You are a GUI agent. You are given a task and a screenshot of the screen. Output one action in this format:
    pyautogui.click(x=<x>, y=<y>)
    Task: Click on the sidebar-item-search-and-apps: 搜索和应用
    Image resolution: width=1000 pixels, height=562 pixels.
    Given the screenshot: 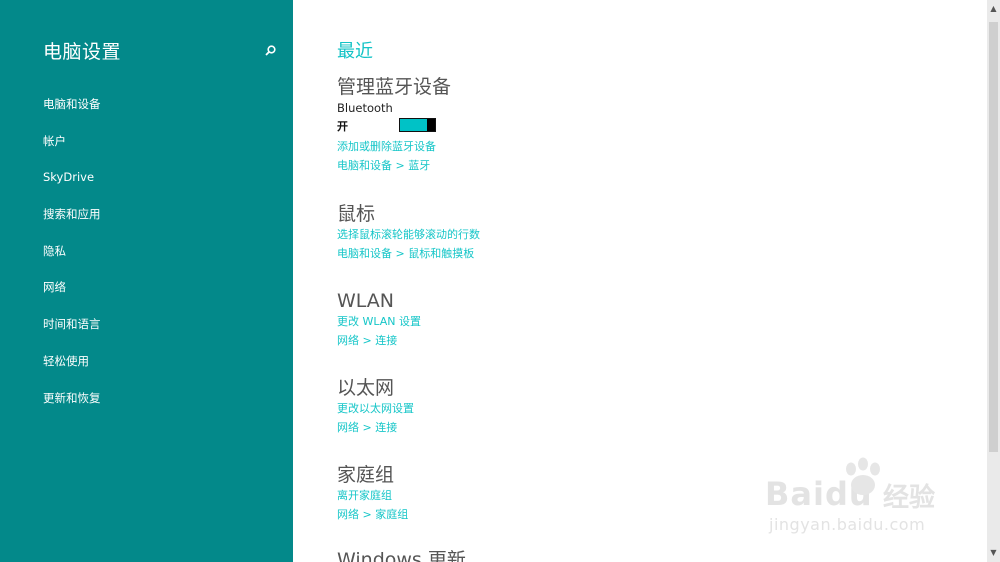 What is the action you would take?
    pyautogui.click(x=72, y=224)
    